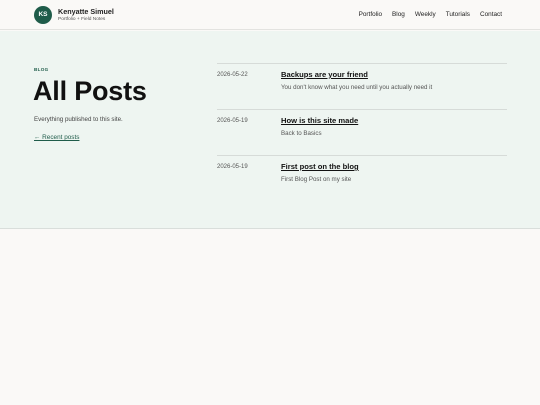 Image resolution: width=540 pixels, height=405 pixels. Describe the element at coordinates (425, 14) in the screenshot. I see `nav-item-weekly: Weekly` at that location.